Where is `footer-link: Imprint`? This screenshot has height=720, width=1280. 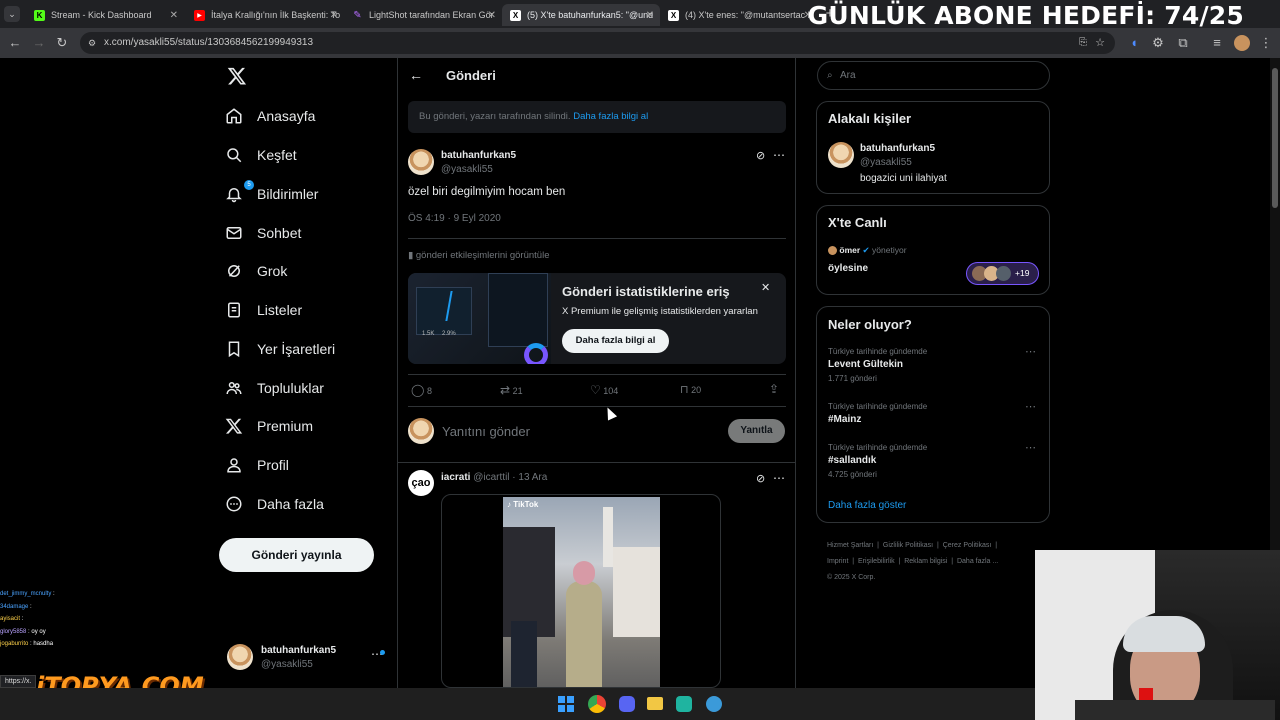 footer-link: Imprint is located at coordinates (837, 561).